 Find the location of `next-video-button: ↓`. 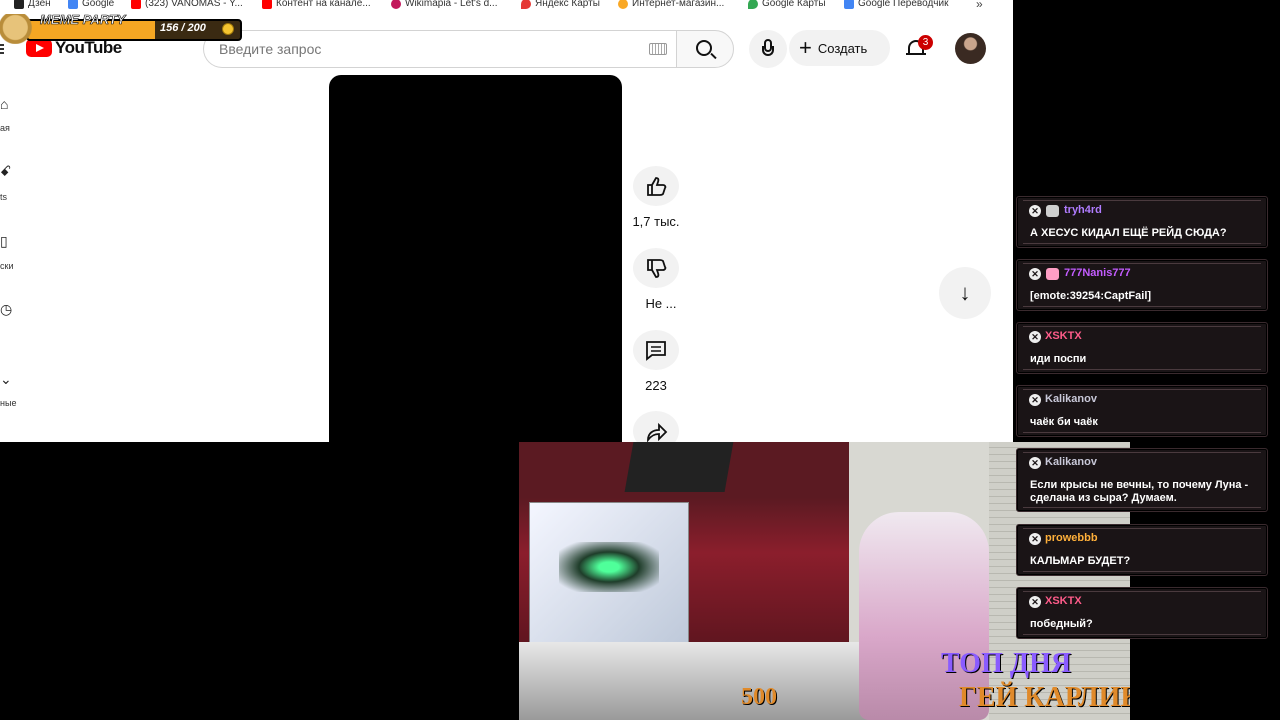

next-video-button: ↓ is located at coordinates (965, 293).